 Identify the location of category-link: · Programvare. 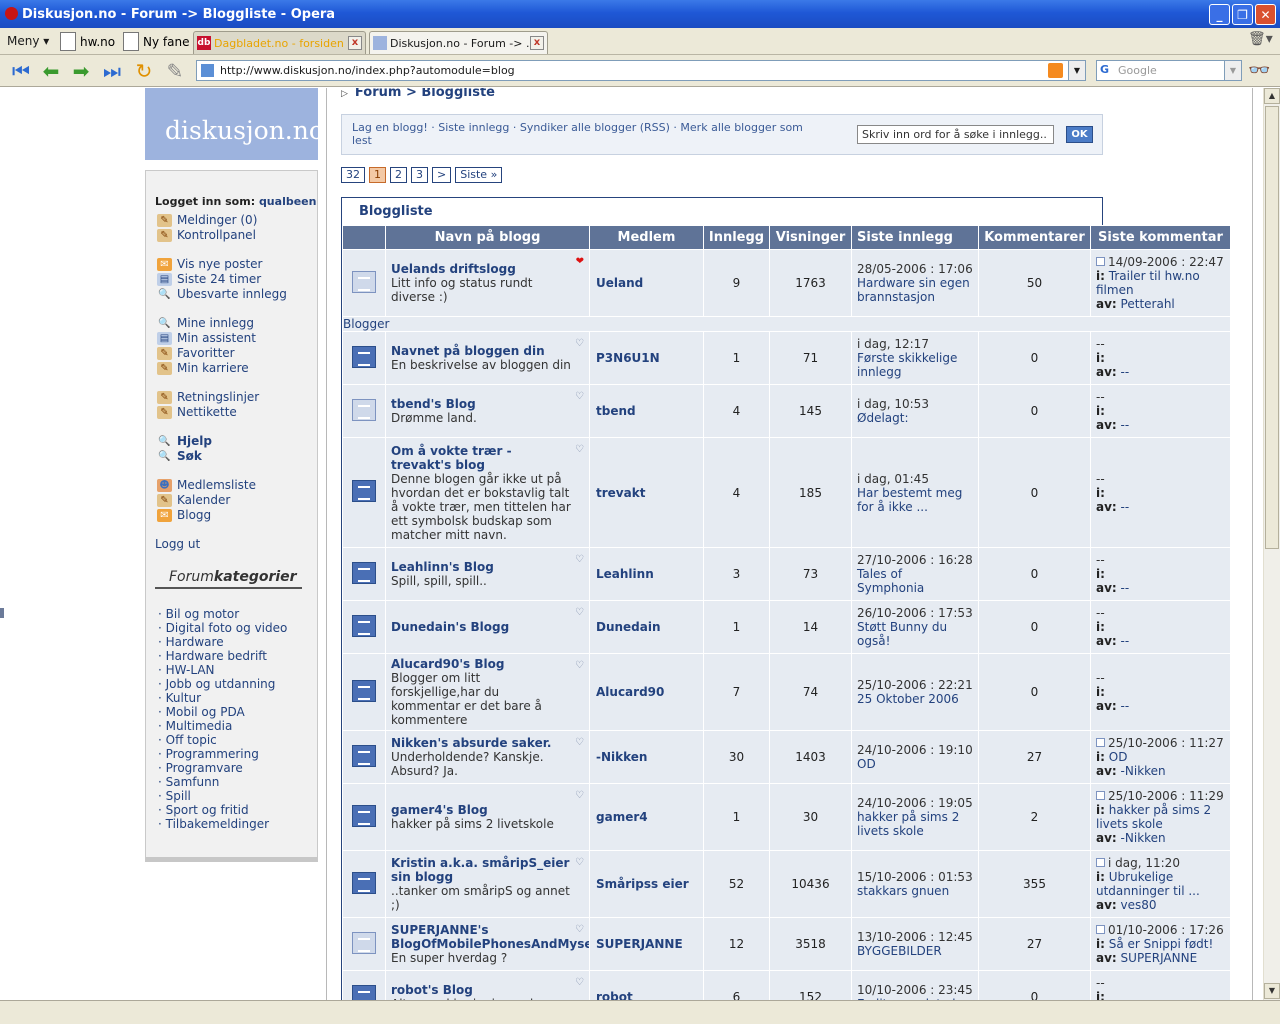
(236, 768).